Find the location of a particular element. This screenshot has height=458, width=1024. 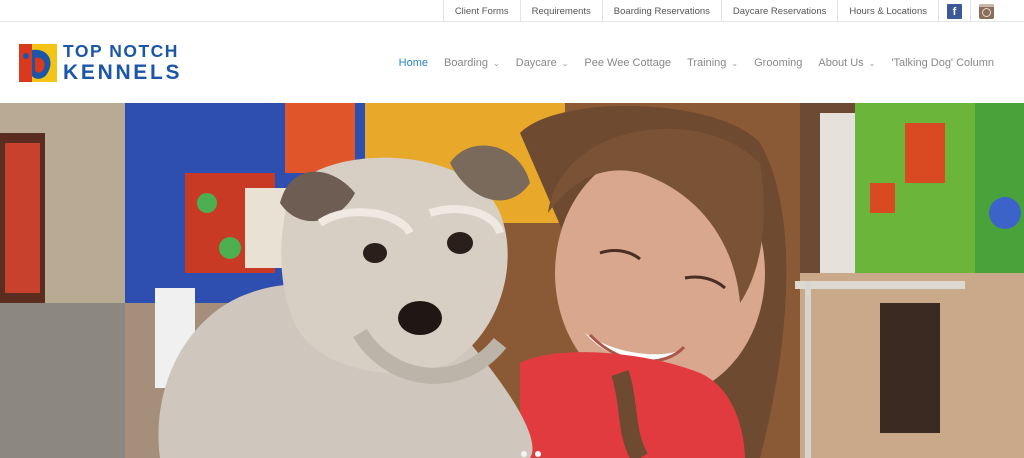

logo-line-2: KENNELS is located at coordinates (123, 72).